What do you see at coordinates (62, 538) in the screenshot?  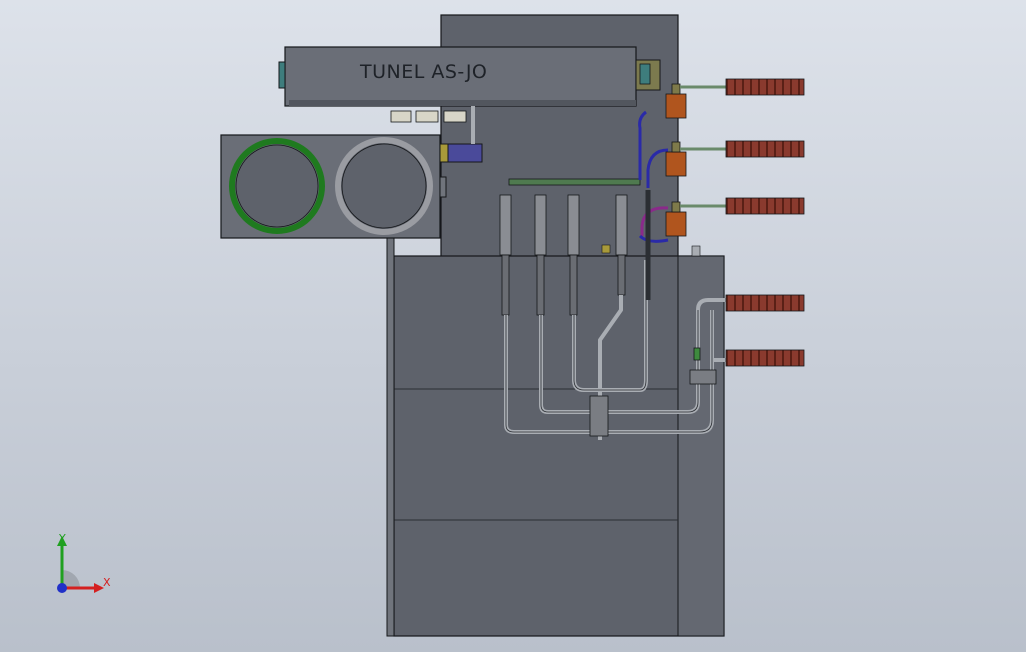 I see `triad-y-label: Y` at bounding box center [62, 538].